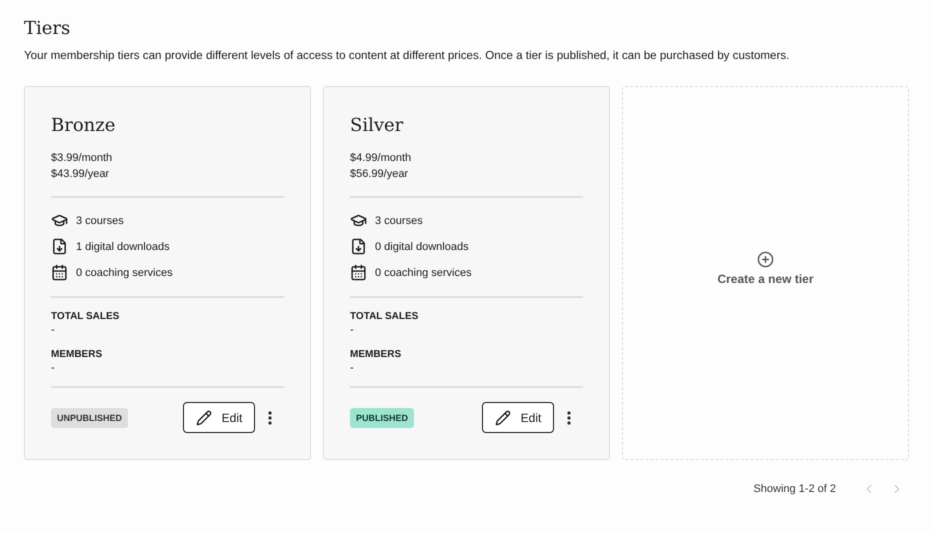 The width and height of the screenshot is (930, 534). What do you see at coordinates (382, 418) in the screenshot?
I see `status-badge: PUBLISHED` at bounding box center [382, 418].